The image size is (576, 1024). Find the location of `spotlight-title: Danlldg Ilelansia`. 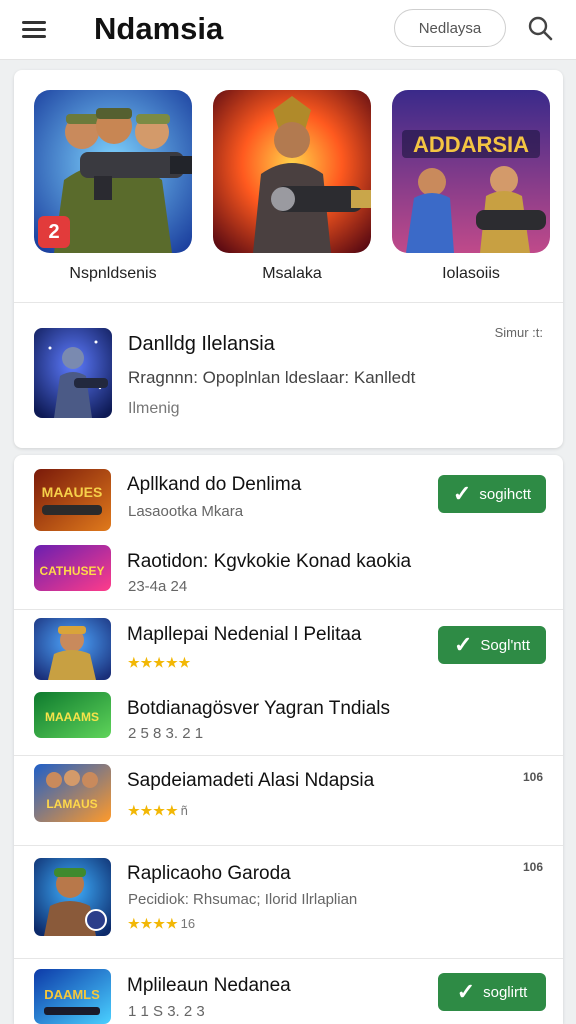

spotlight-title: Danlldg Ilelansia is located at coordinates (201, 344).